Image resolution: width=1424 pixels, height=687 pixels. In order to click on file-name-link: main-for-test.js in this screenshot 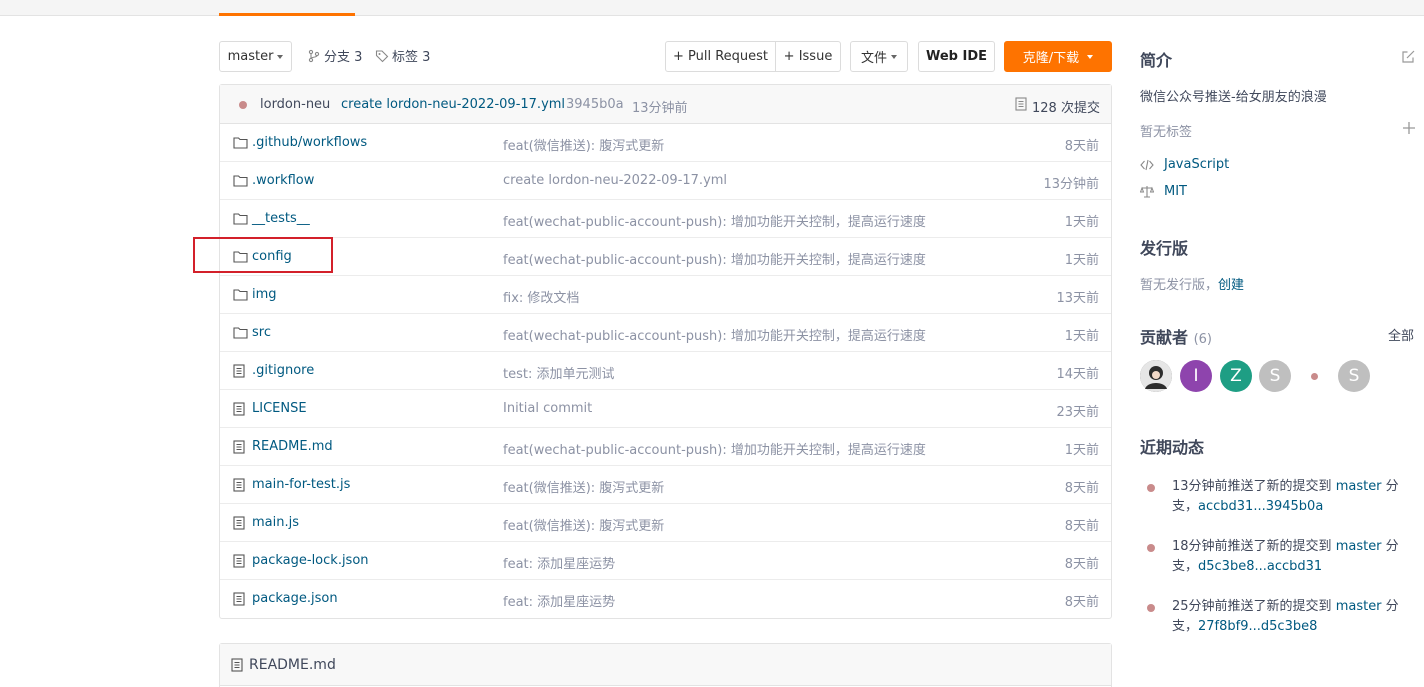, I will do `click(301, 484)`.